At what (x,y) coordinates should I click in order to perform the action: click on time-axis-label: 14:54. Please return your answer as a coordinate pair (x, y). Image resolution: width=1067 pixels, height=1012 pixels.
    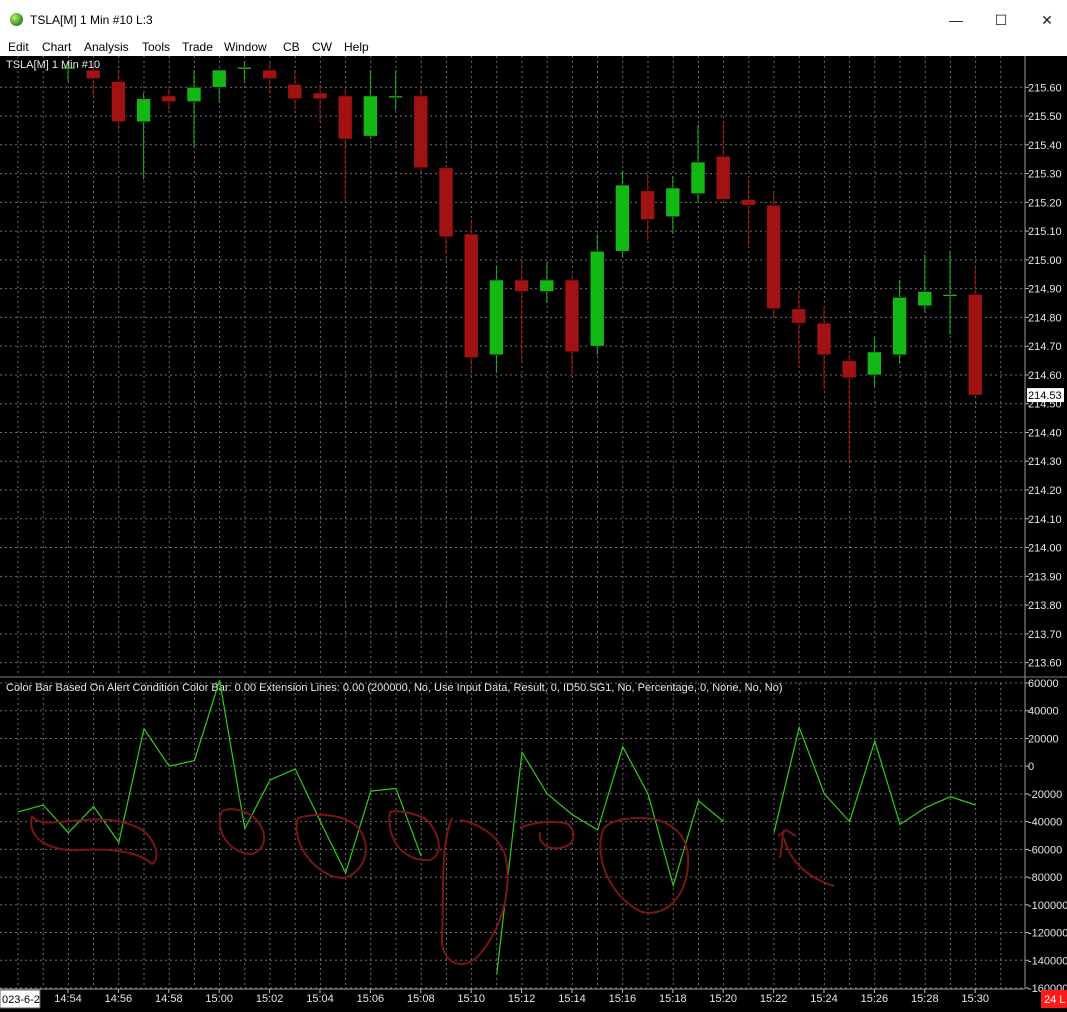
    Looking at the image, I should click on (68, 999).